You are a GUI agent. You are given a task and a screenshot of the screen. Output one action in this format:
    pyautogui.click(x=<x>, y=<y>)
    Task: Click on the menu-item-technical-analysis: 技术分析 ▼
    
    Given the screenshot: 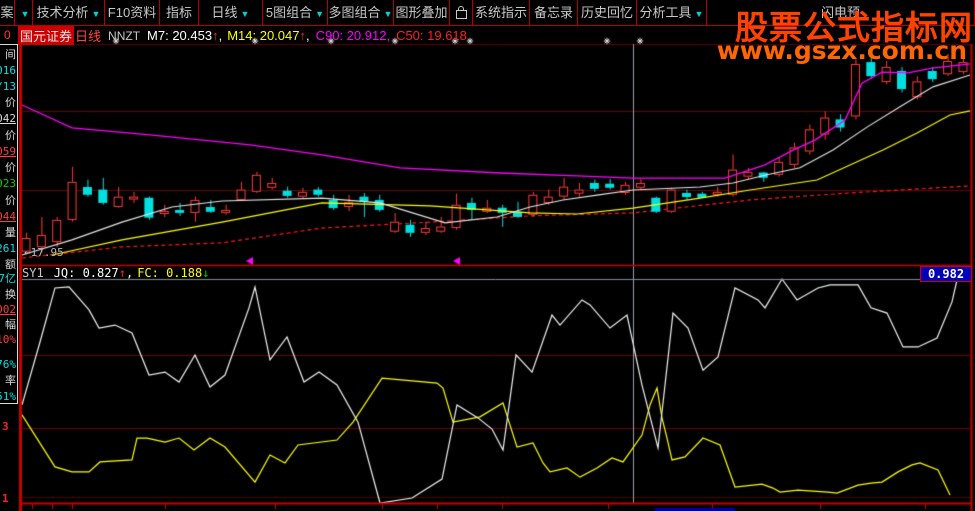 What is the action you would take?
    pyautogui.click(x=69, y=12)
    